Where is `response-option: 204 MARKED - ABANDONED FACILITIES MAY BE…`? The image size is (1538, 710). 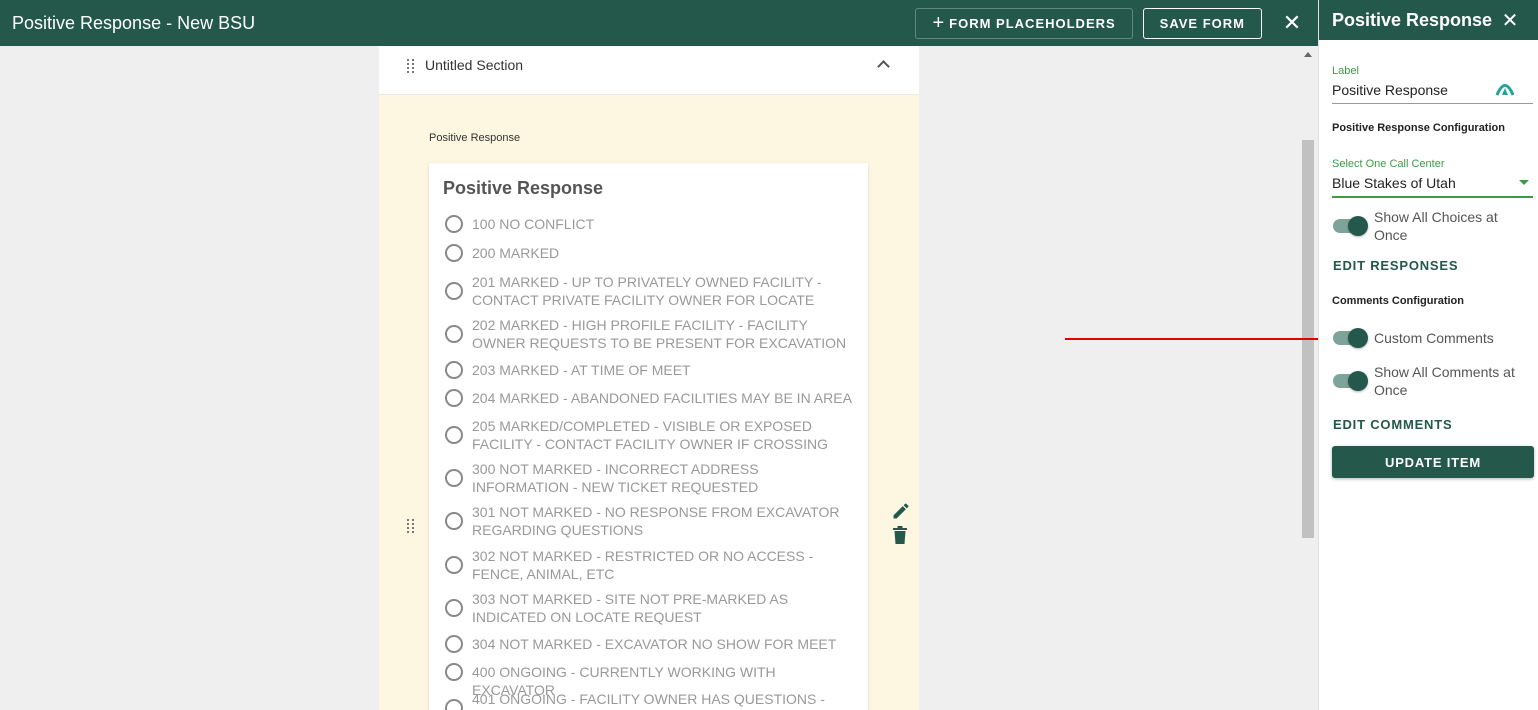 response-option: 204 MARKED - ABANDONED FACILITIES MAY BE… is located at coordinates (650, 398).